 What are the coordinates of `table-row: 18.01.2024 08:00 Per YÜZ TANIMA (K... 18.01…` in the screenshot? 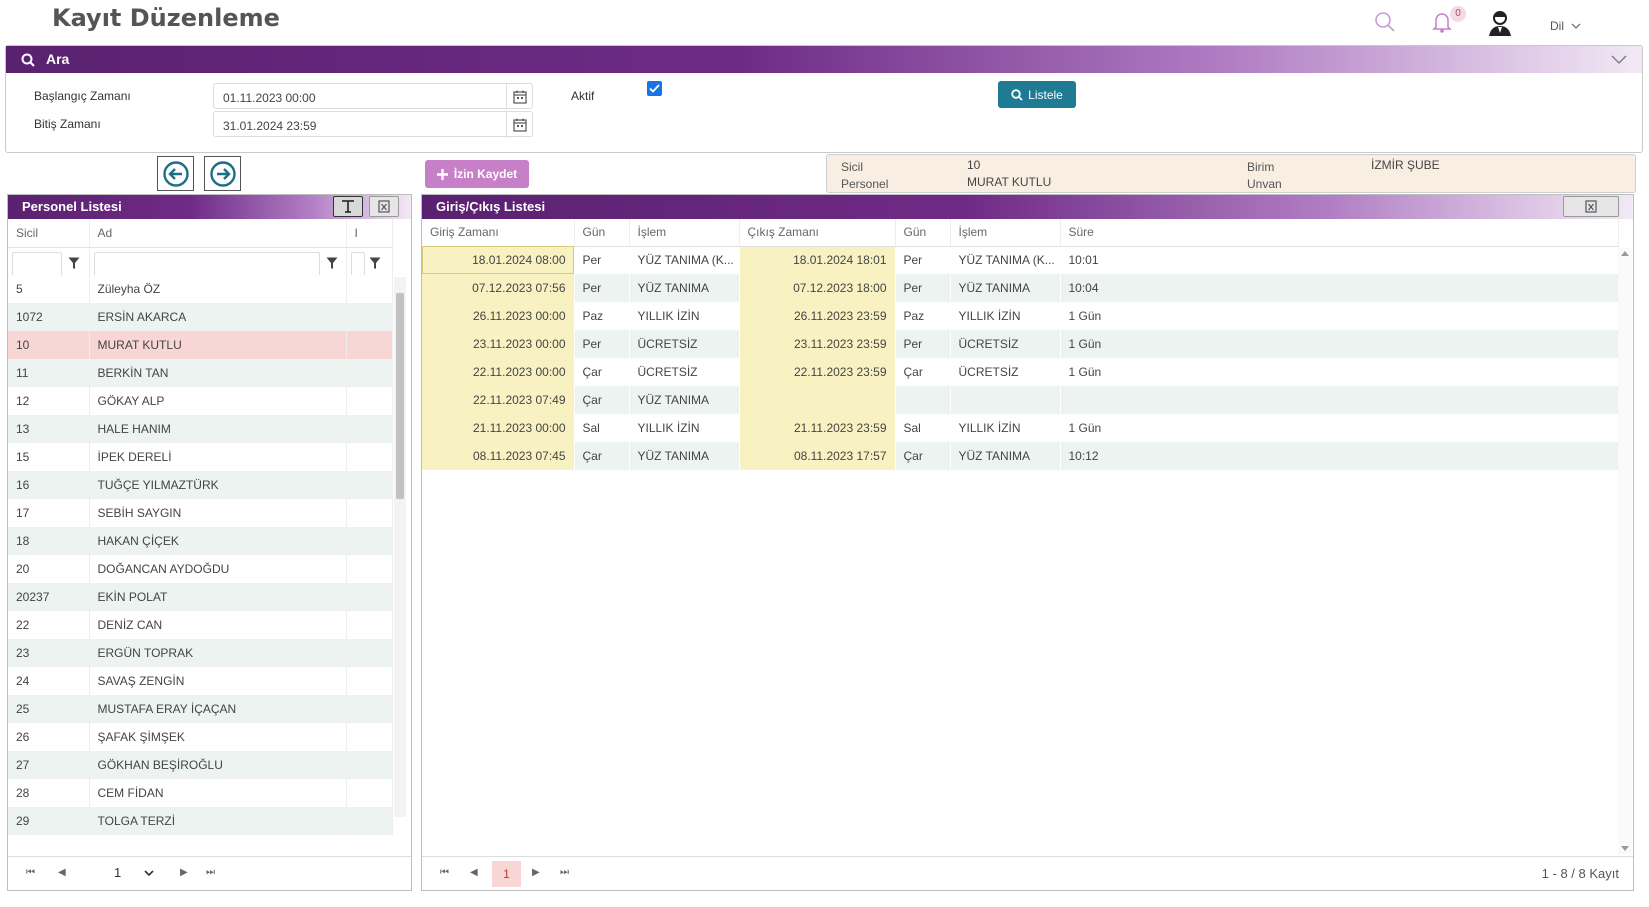 It's located at (1020, 260).